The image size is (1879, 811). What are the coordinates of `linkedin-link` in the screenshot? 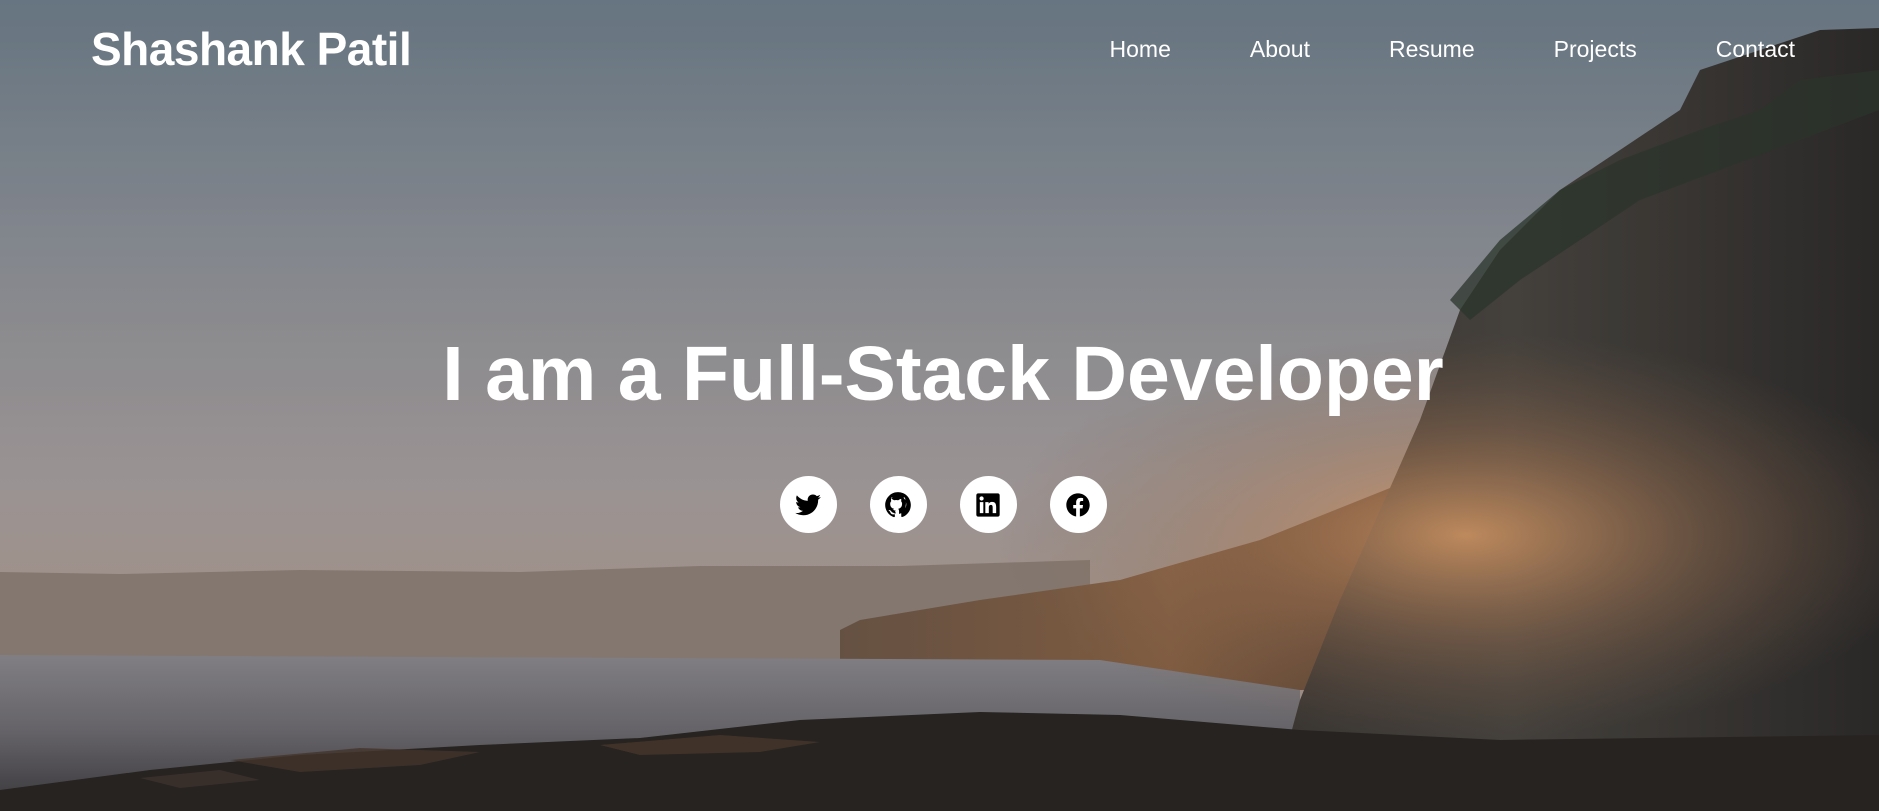 It's located at (988, 504).